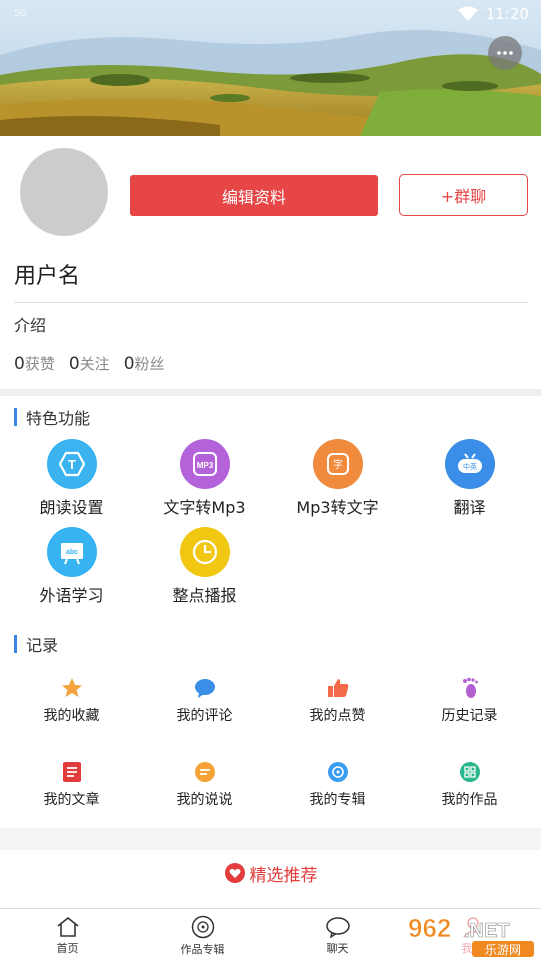 This screenshot has height=961, width=541. I want to click on feature-label: 外语学习, so click(71, 595).